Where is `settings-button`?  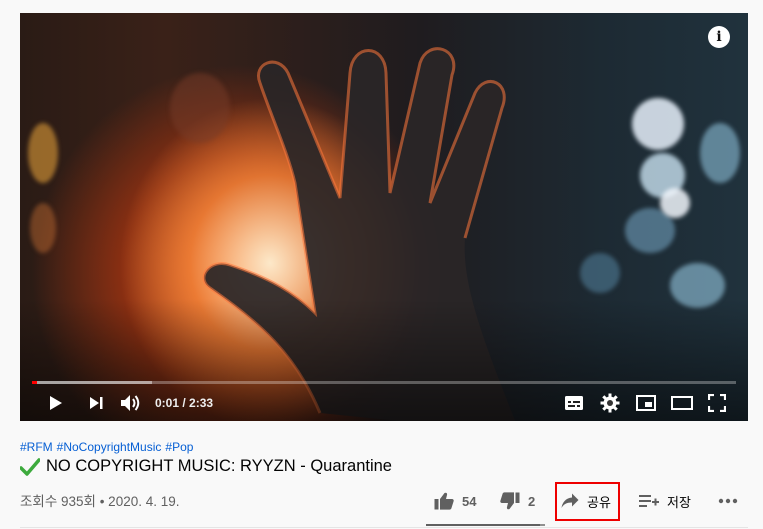 settings-button is located at coordinates (610, 403).